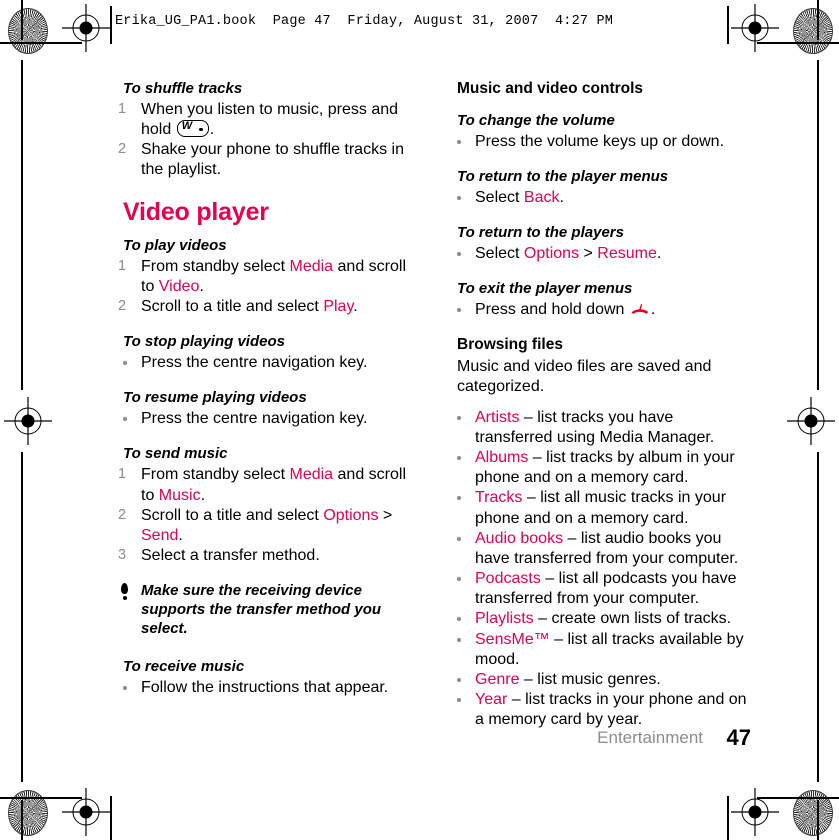 This screenshot has width=839, height=840. What do you see at coordinates (798, 43) in the screenshot?
I see `crop-line-top-right-horizontal` at bounding box center [798, 43].